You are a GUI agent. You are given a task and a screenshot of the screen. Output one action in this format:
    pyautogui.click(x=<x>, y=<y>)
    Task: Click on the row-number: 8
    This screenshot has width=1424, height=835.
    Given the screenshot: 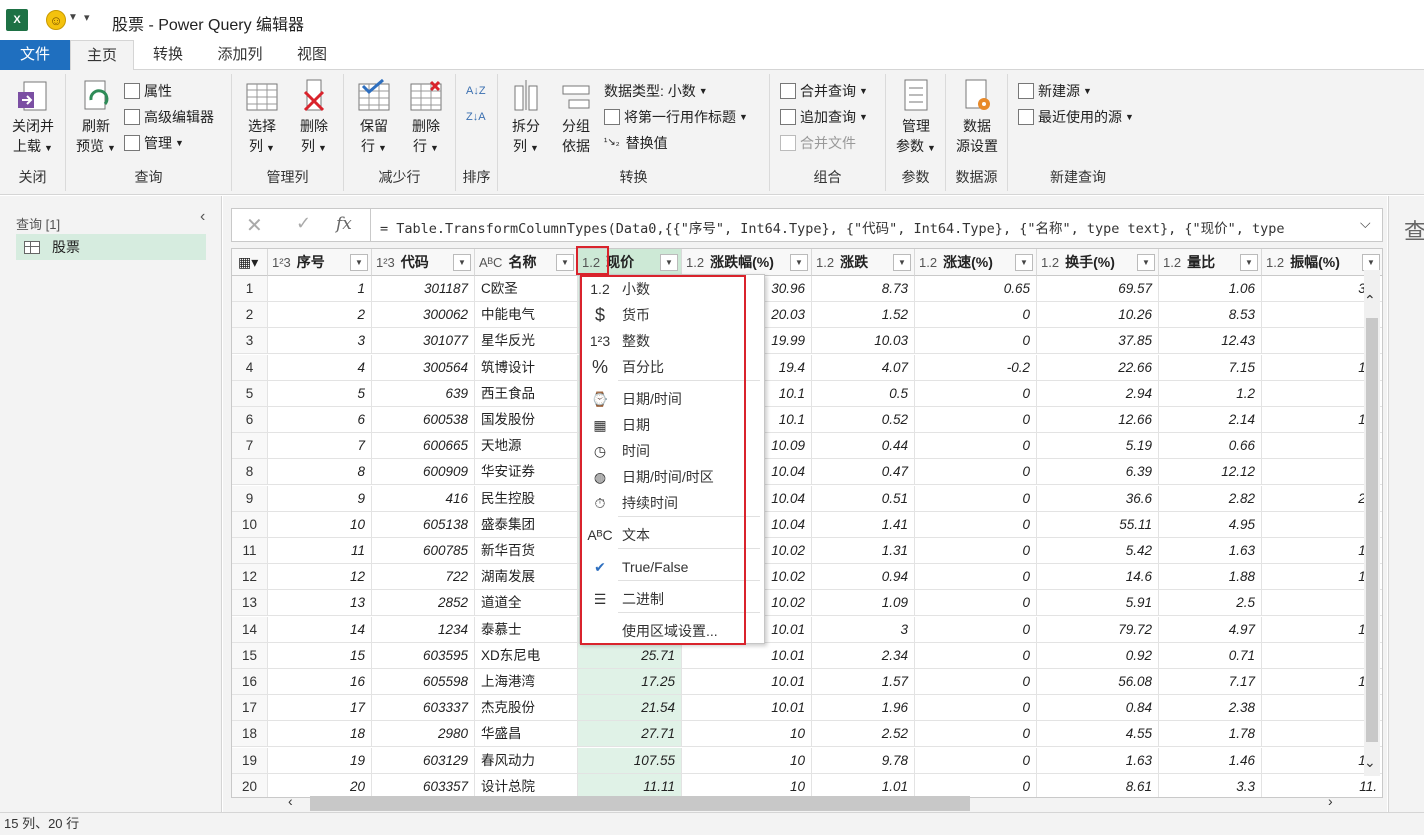 What is the action you would take?
    pyautogui.click(x=250, y=472)
    